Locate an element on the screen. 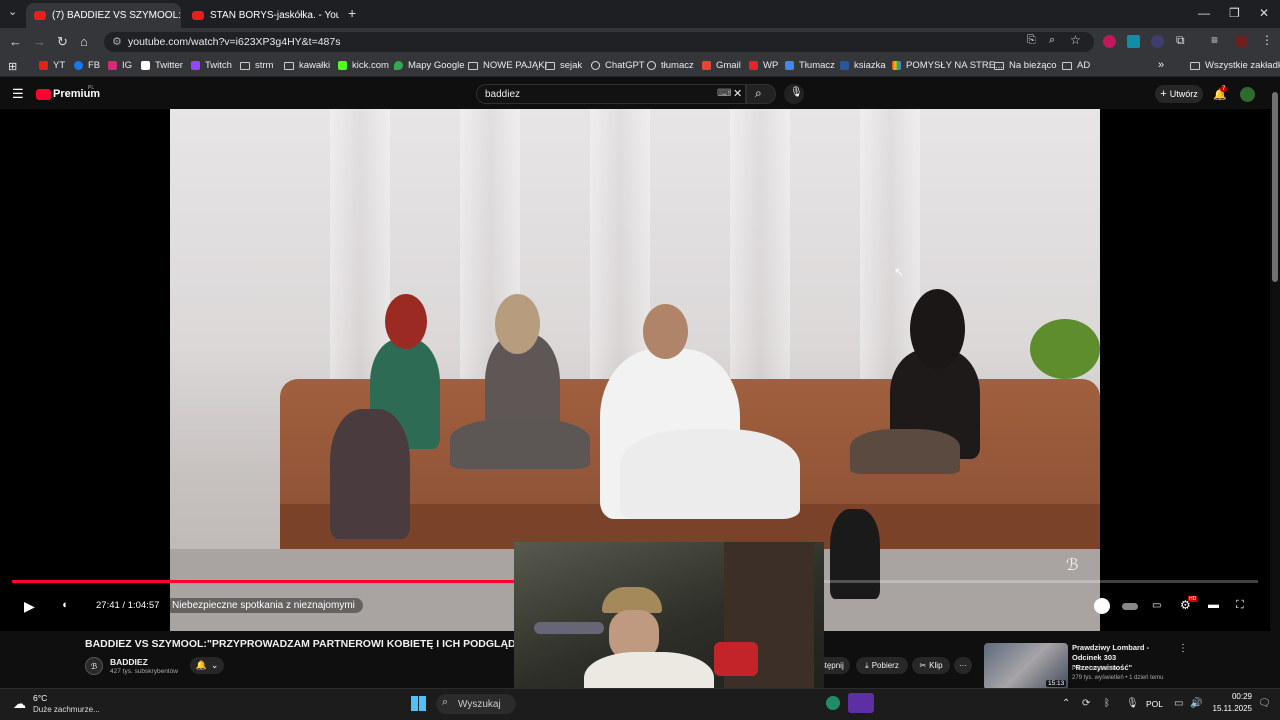 Image resolution: width=1280 pixels, height=720 pixels. bluetooth-icon: ᛒ is located at coordinates (1107, 703).